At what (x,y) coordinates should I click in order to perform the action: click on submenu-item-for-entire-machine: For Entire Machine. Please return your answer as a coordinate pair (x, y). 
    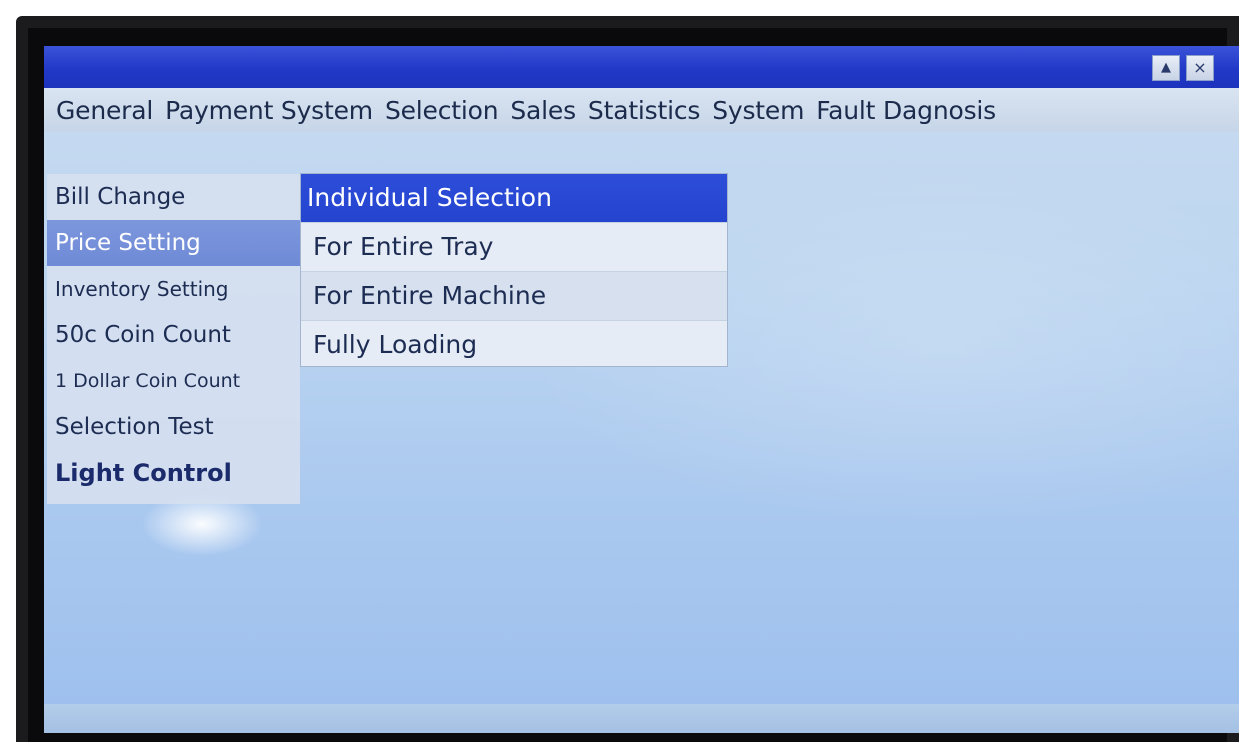
    Looking at the image, I should click on (514, 296).